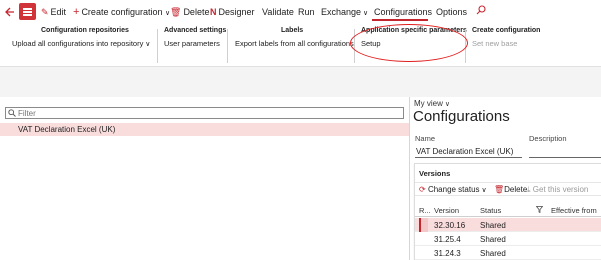 Image resolution: width=601 pixels, height=260 pixels. What do you see at coordinates (557, 190) in the screenshot?
I see `get-this-version-button: ⤓ Get this version` at bounding box center [557, 190].